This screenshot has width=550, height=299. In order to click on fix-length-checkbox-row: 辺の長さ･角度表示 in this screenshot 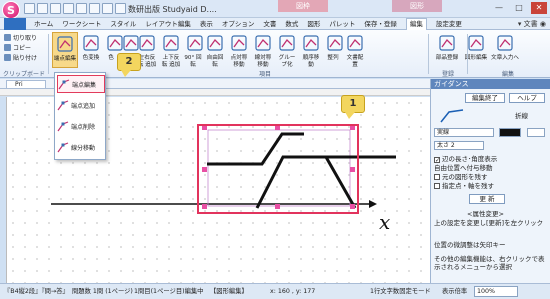, I will do `click(465, 159)`.